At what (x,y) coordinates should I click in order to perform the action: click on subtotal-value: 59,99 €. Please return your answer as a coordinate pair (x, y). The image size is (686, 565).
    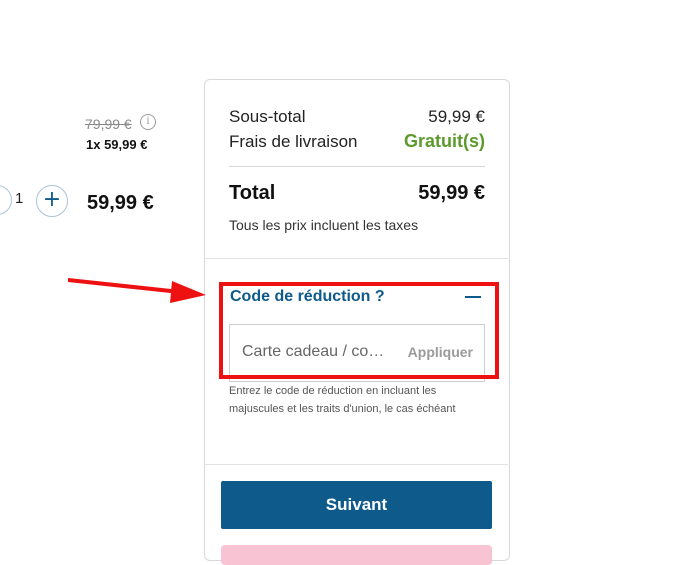
    Looking at the image, I should click on (456, 116).